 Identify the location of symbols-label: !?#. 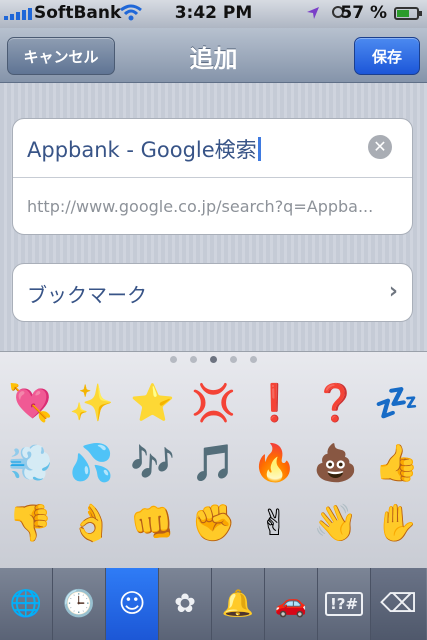
(344, 604).